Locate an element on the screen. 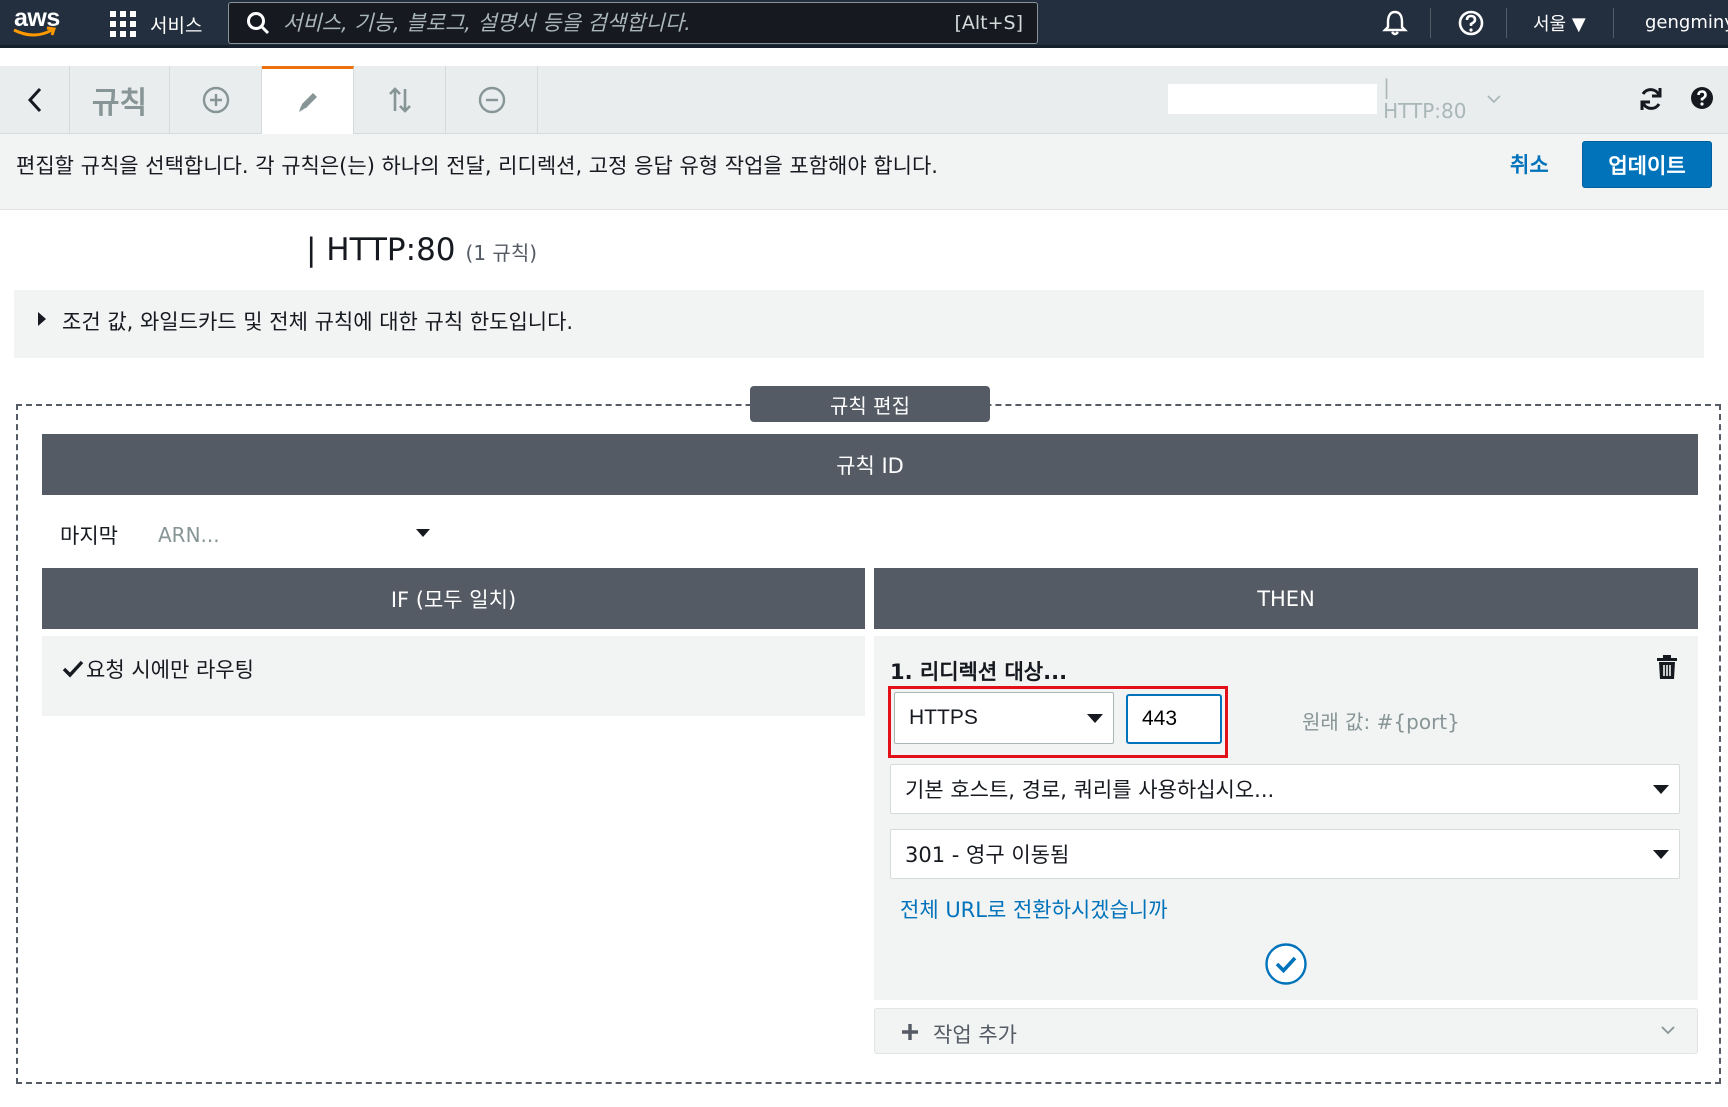  edit-rule-label: 규칙 편집 is located at coordinates (870, 404).